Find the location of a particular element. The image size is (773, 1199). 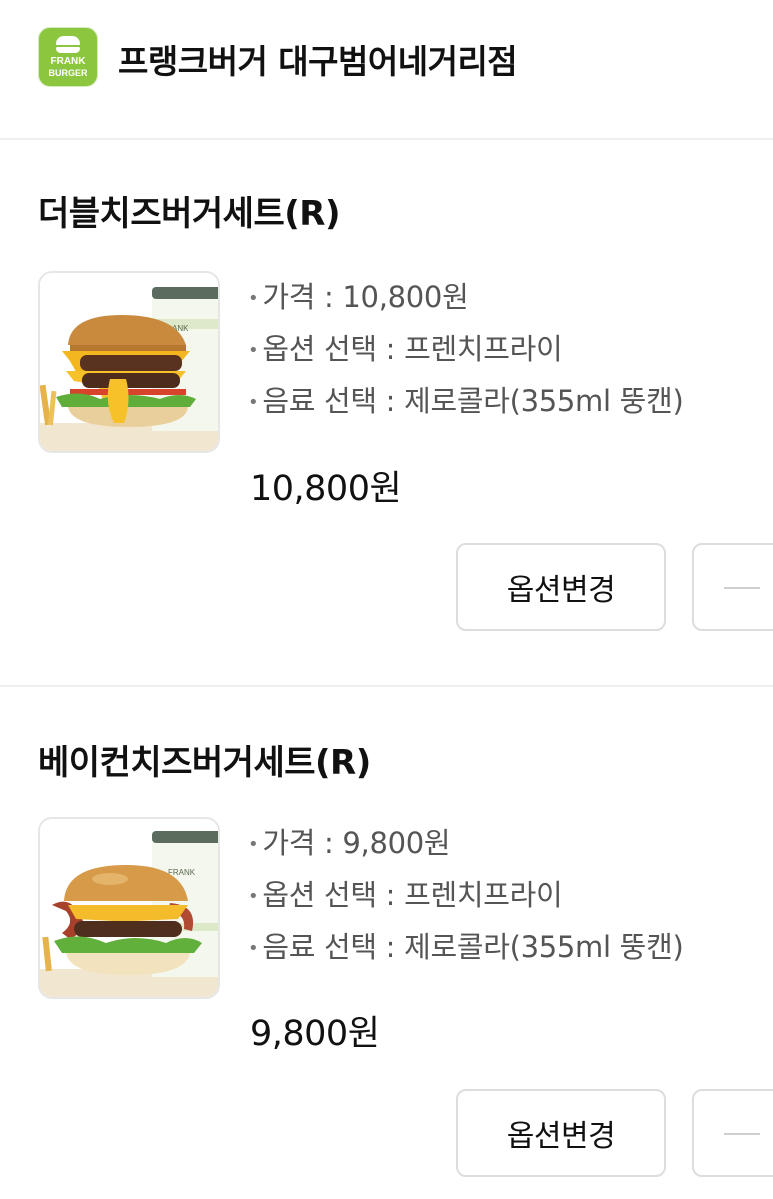

item-price-detail: • 가격 : 9,800원 is located at coordinates (349, 843).